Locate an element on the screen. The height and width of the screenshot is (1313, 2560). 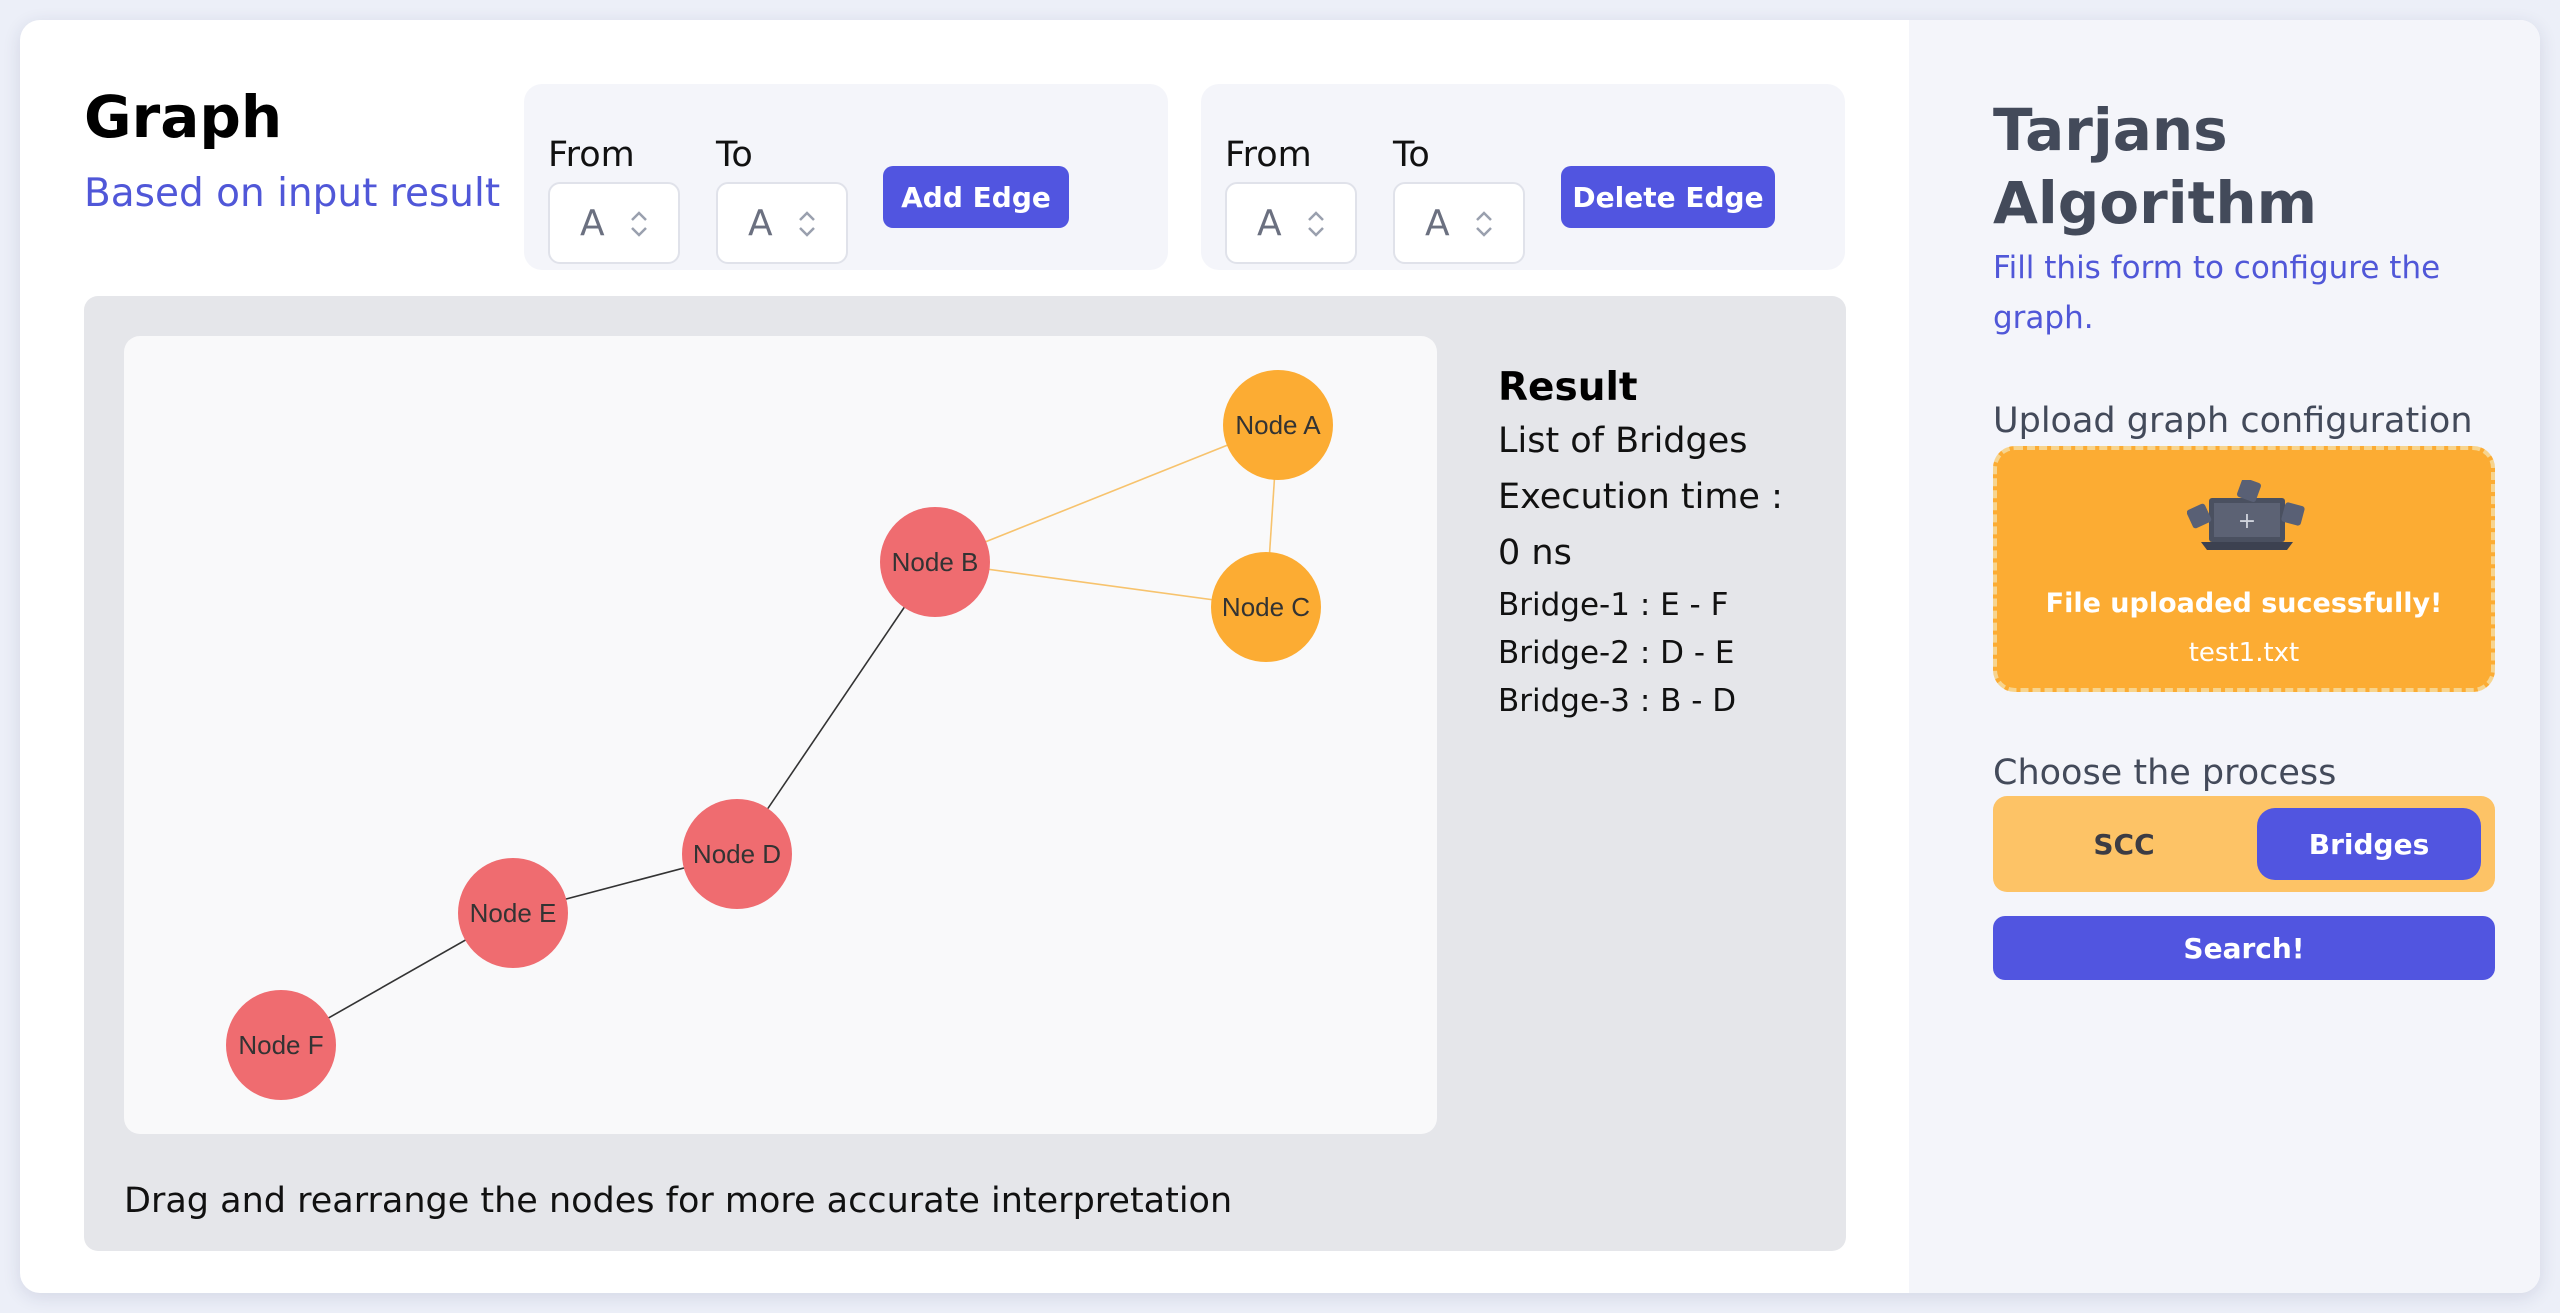
uploaded-filename: test1.txt is located at coordinates (2244, 653).